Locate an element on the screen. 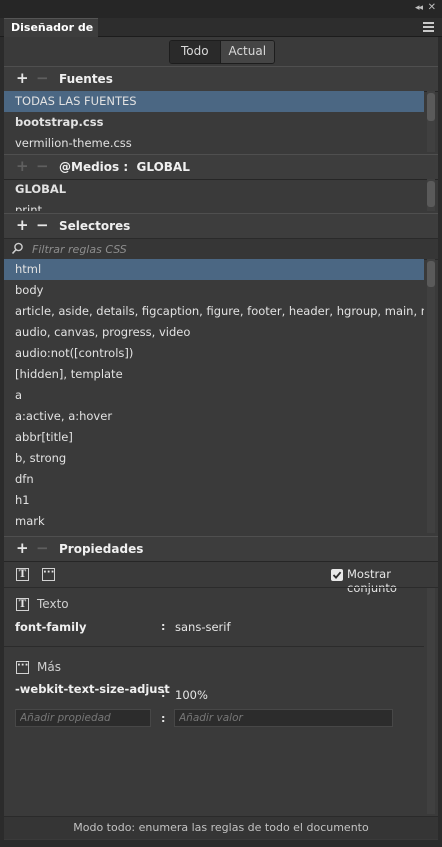 The width and height of the screenshot is (442, 847). sources-scroll-thumb is located at coordinates (431, 107).